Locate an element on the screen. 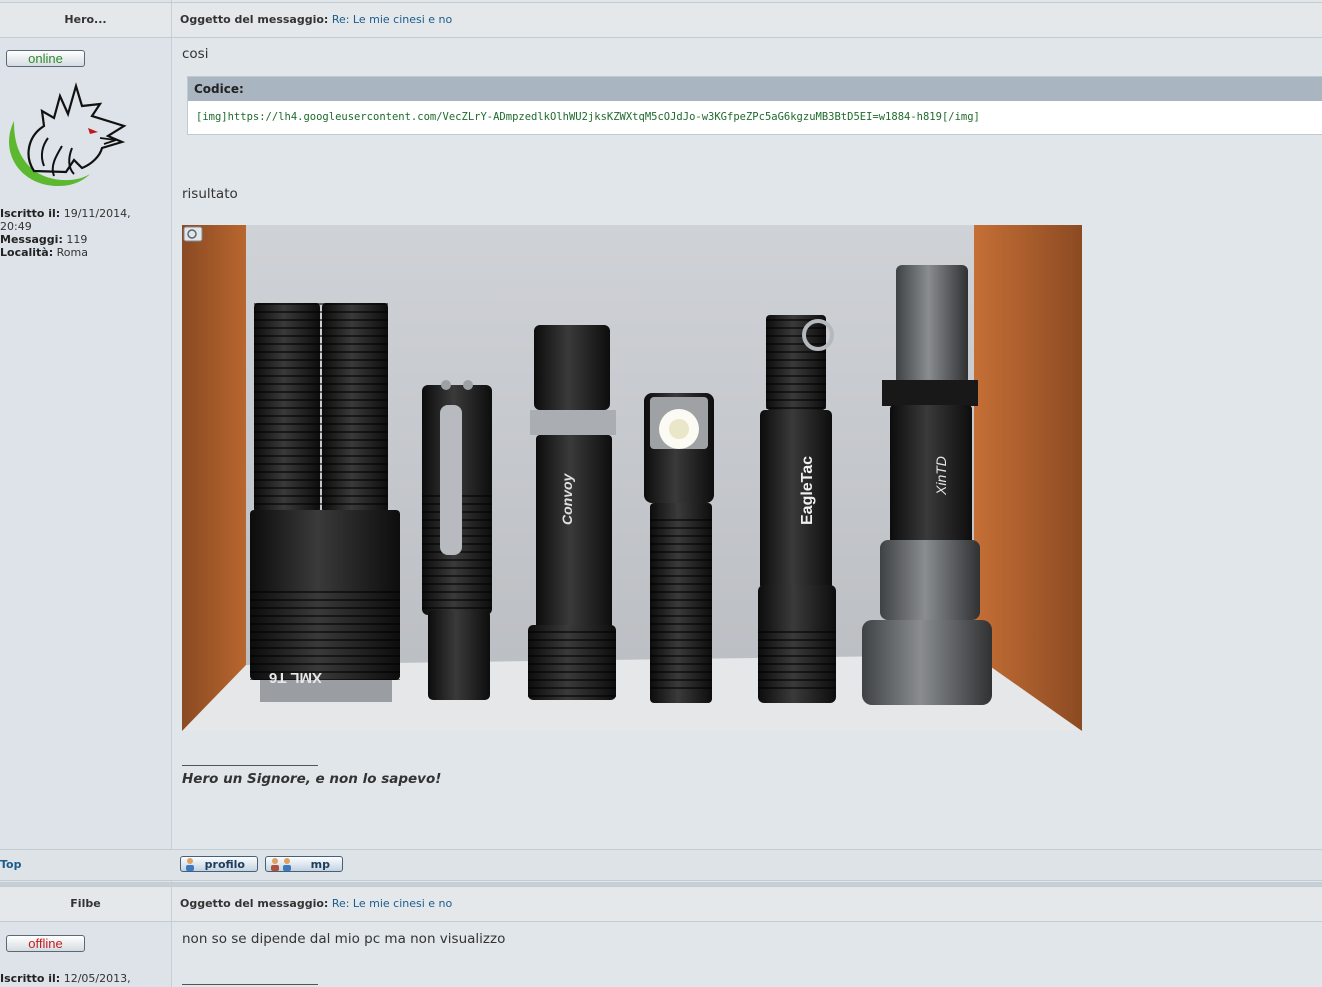  zoom-icon is located at coordinates (193, 234).